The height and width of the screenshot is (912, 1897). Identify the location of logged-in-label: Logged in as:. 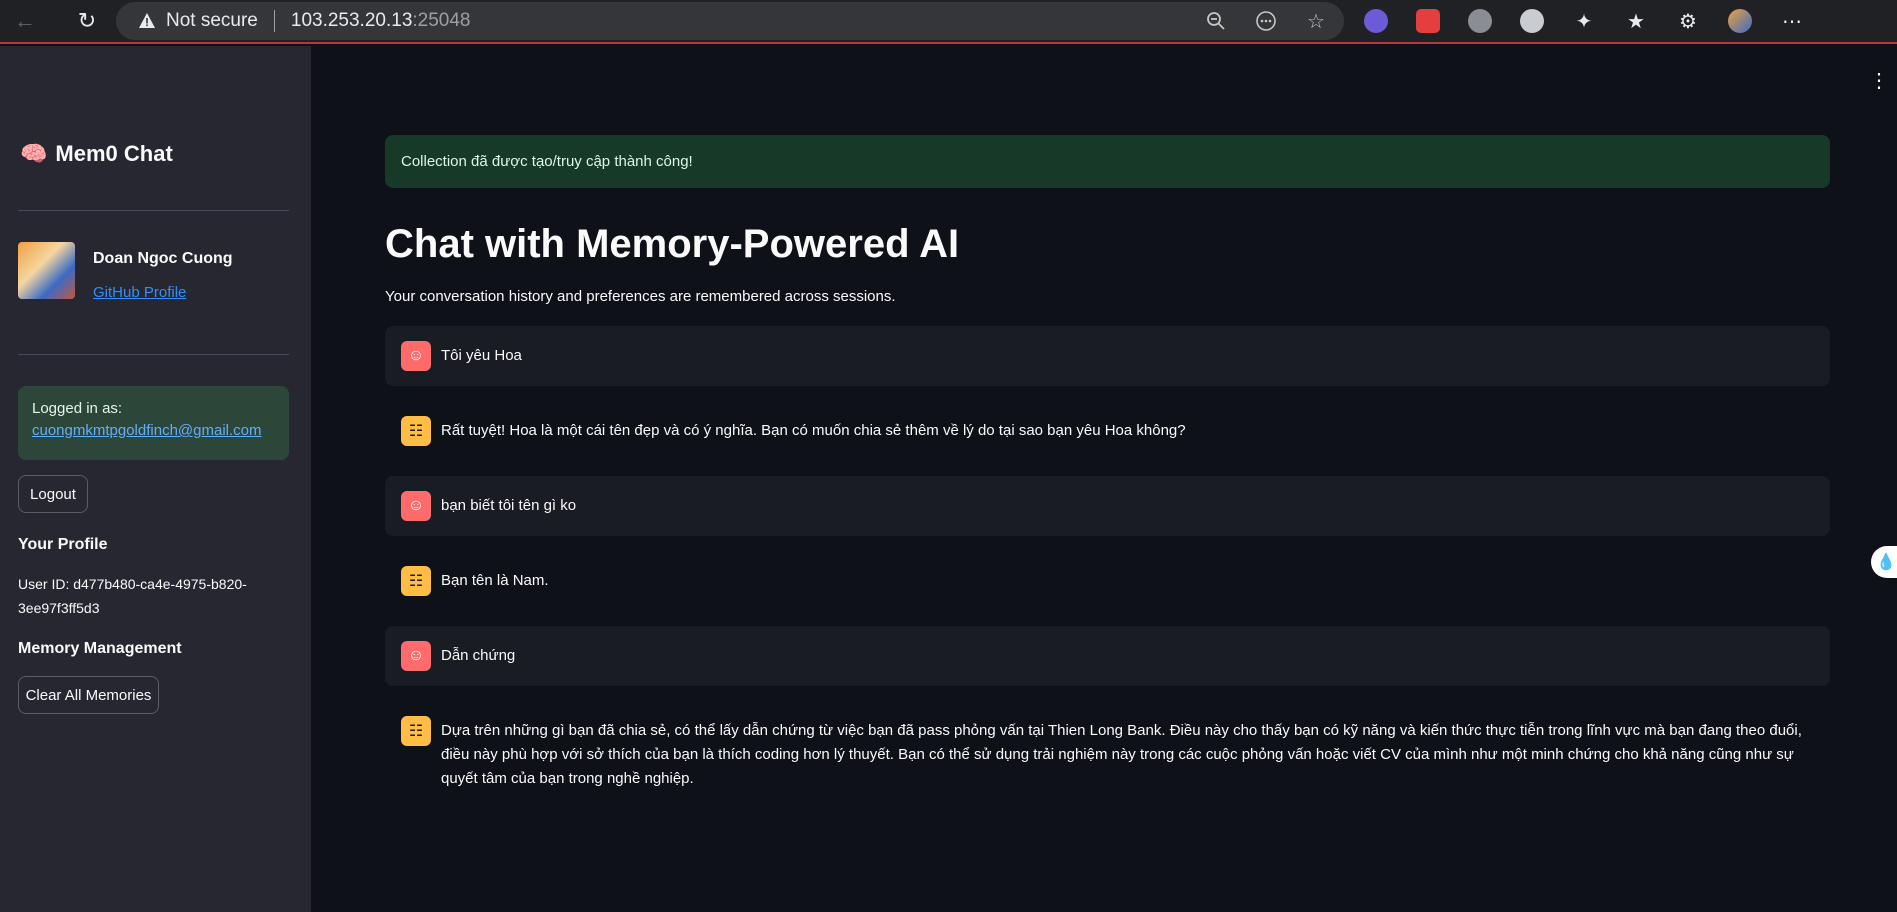
(77, 408).